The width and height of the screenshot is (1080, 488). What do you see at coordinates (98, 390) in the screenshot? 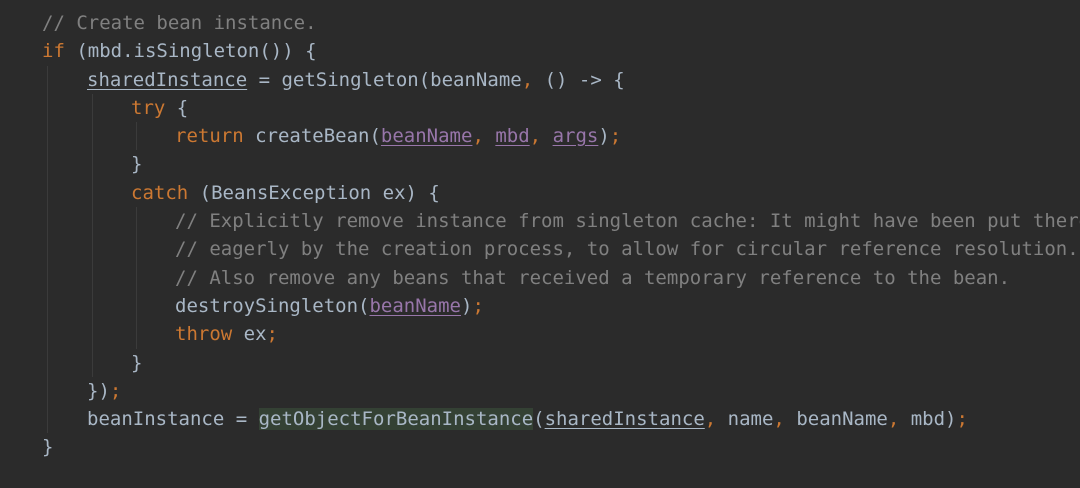
I see `code-text: })` at bounding box center [98, 390].